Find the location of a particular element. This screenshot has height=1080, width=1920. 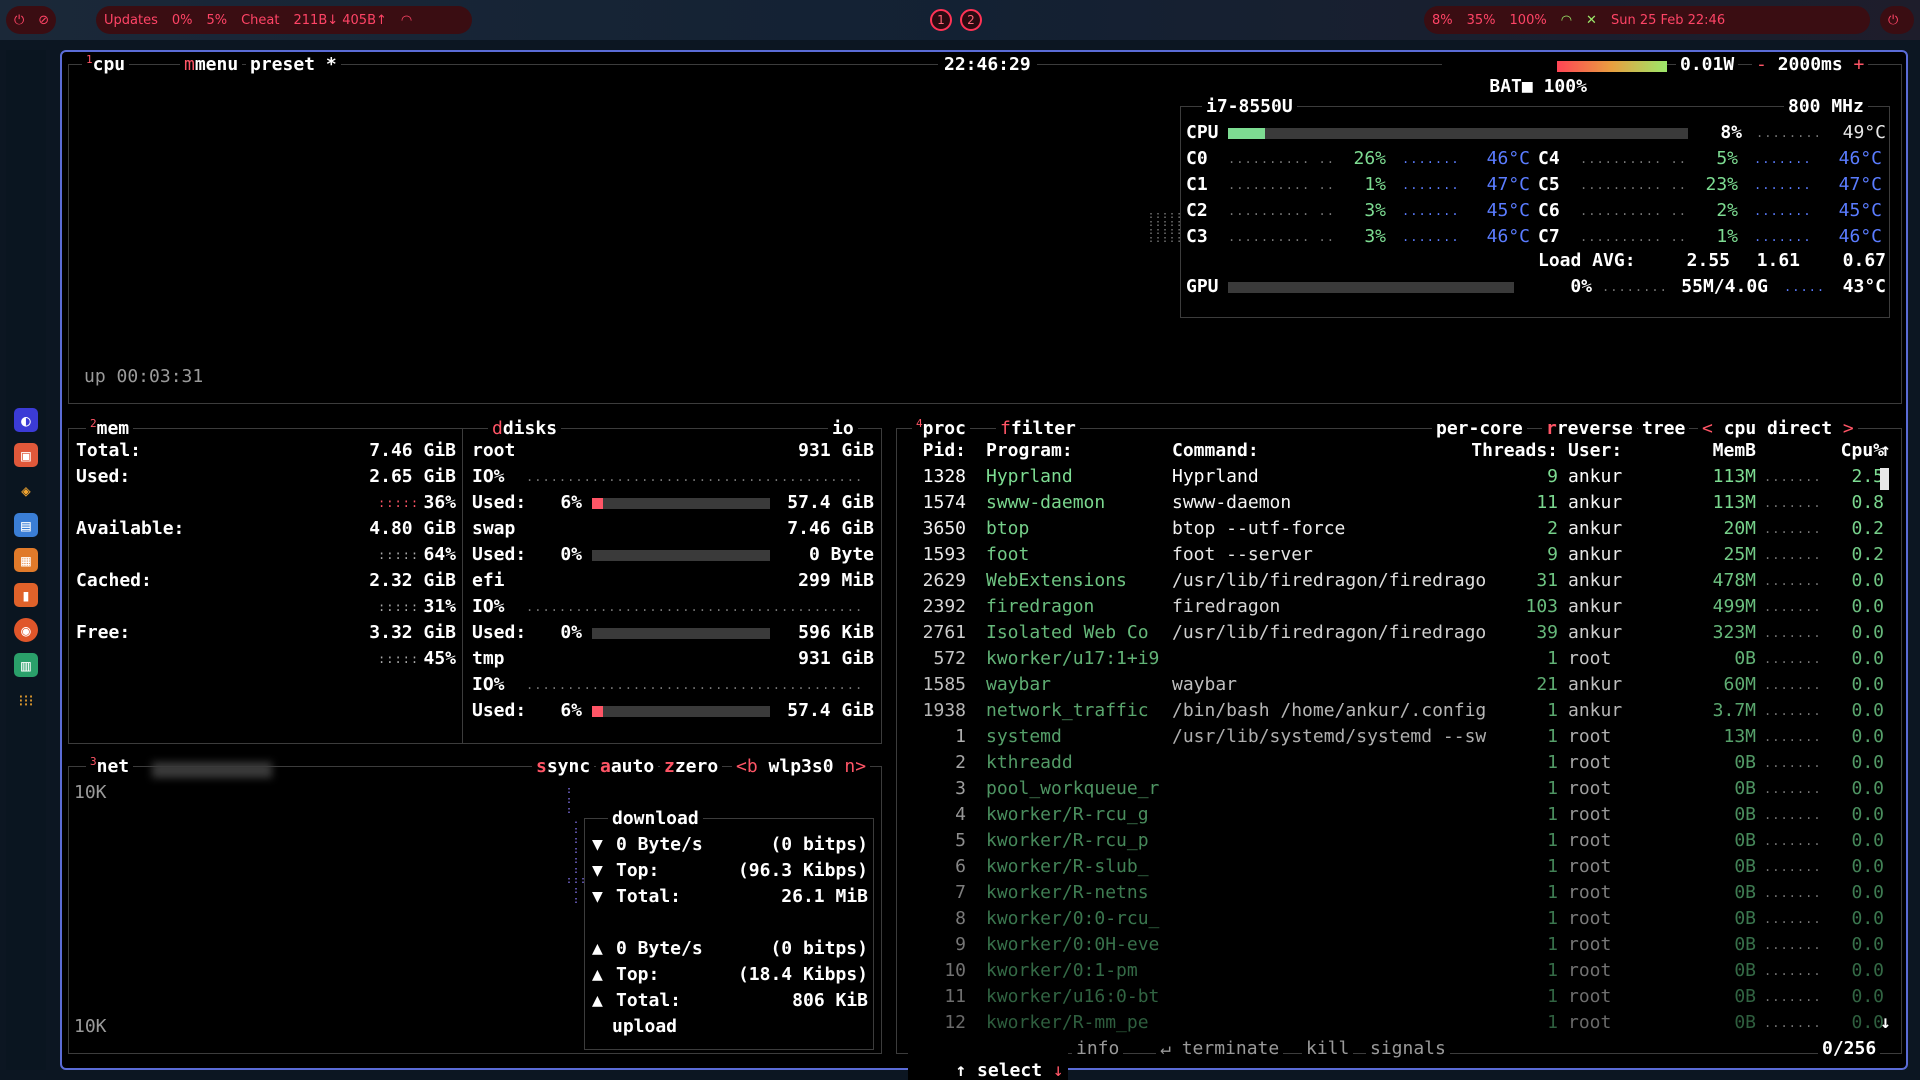

proc-header-threads: Threads: is located at coordinates (1495, 451).